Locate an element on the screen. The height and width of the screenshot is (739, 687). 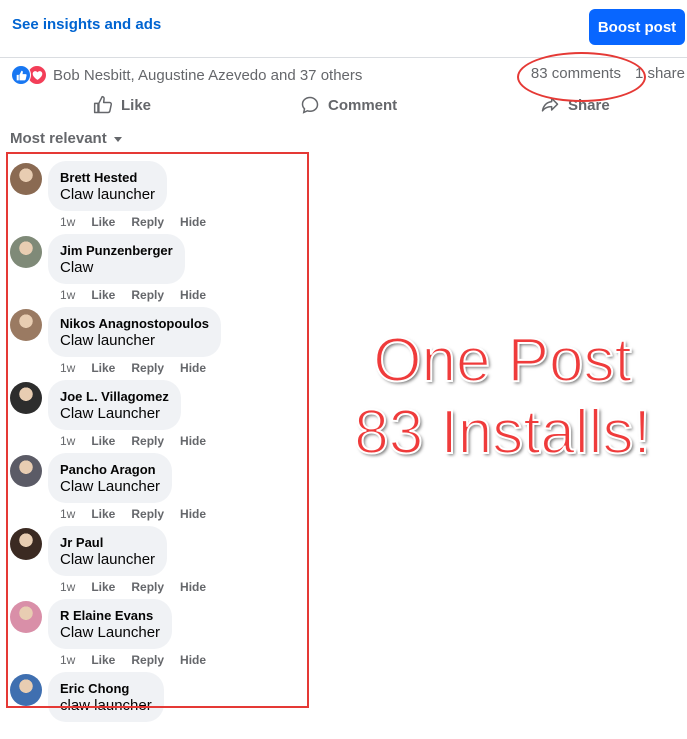
comment-item: Jr Paul Claw launcher 1w Like Reply Hide is located at coordinates (160, 557).